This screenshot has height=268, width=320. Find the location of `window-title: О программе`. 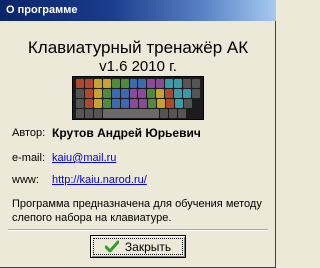

window-title: О программе is located at coordinates (138, 10).